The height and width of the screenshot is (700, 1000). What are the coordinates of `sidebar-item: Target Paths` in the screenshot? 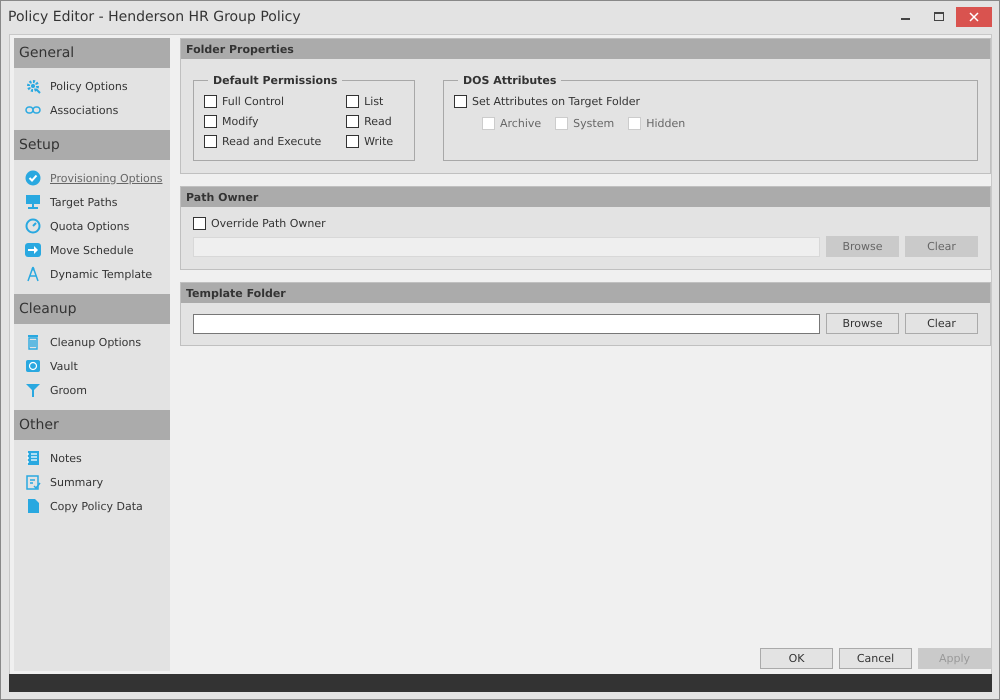 It's located at (92, 202).